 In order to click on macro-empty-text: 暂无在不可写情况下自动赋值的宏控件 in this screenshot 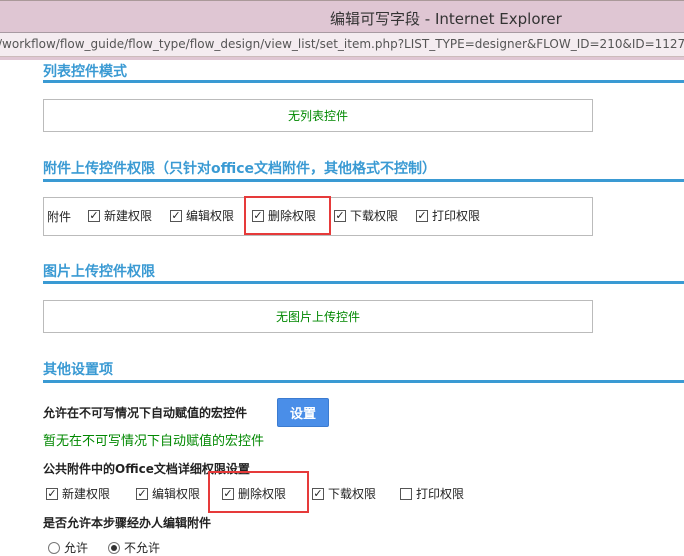, I will do `click(154, 441)`.